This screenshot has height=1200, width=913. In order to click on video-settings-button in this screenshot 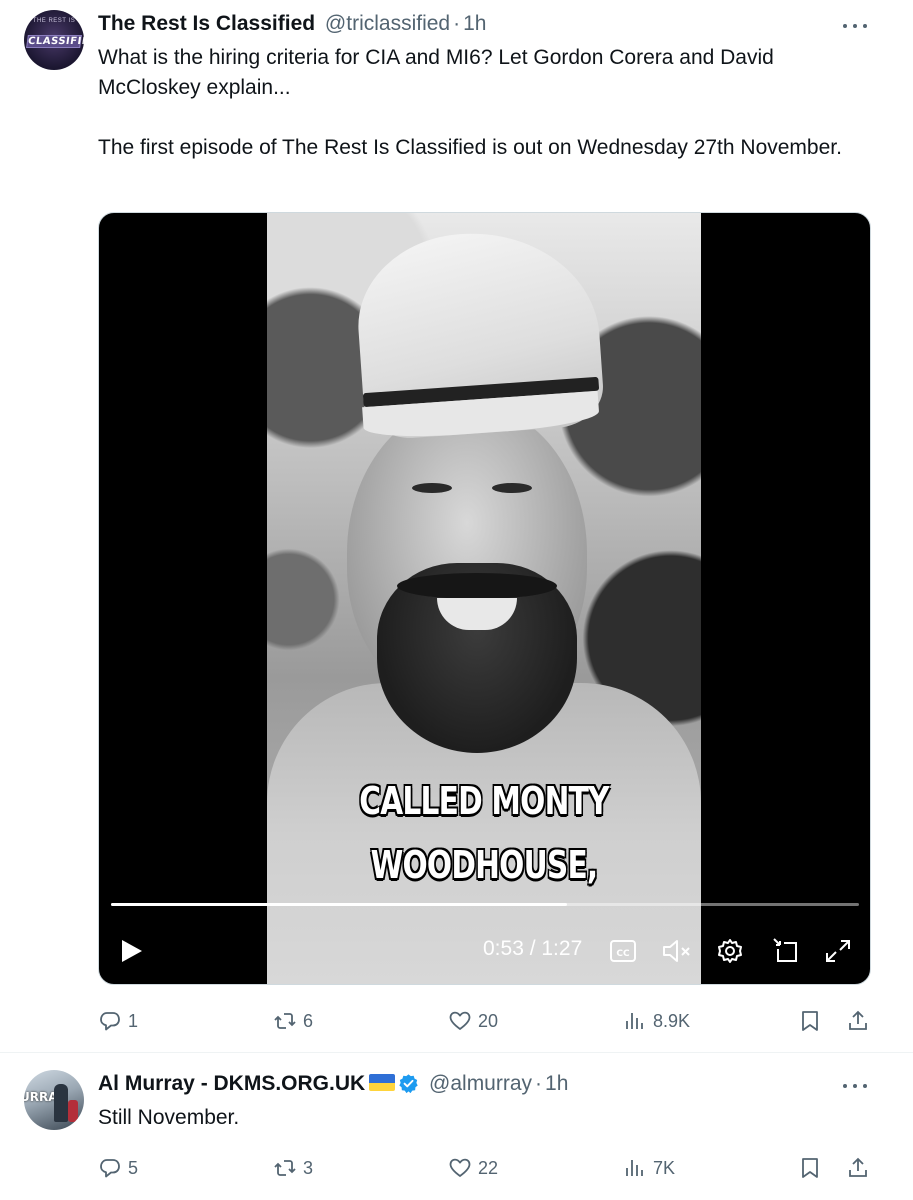, I will do `click(730, 951)`.